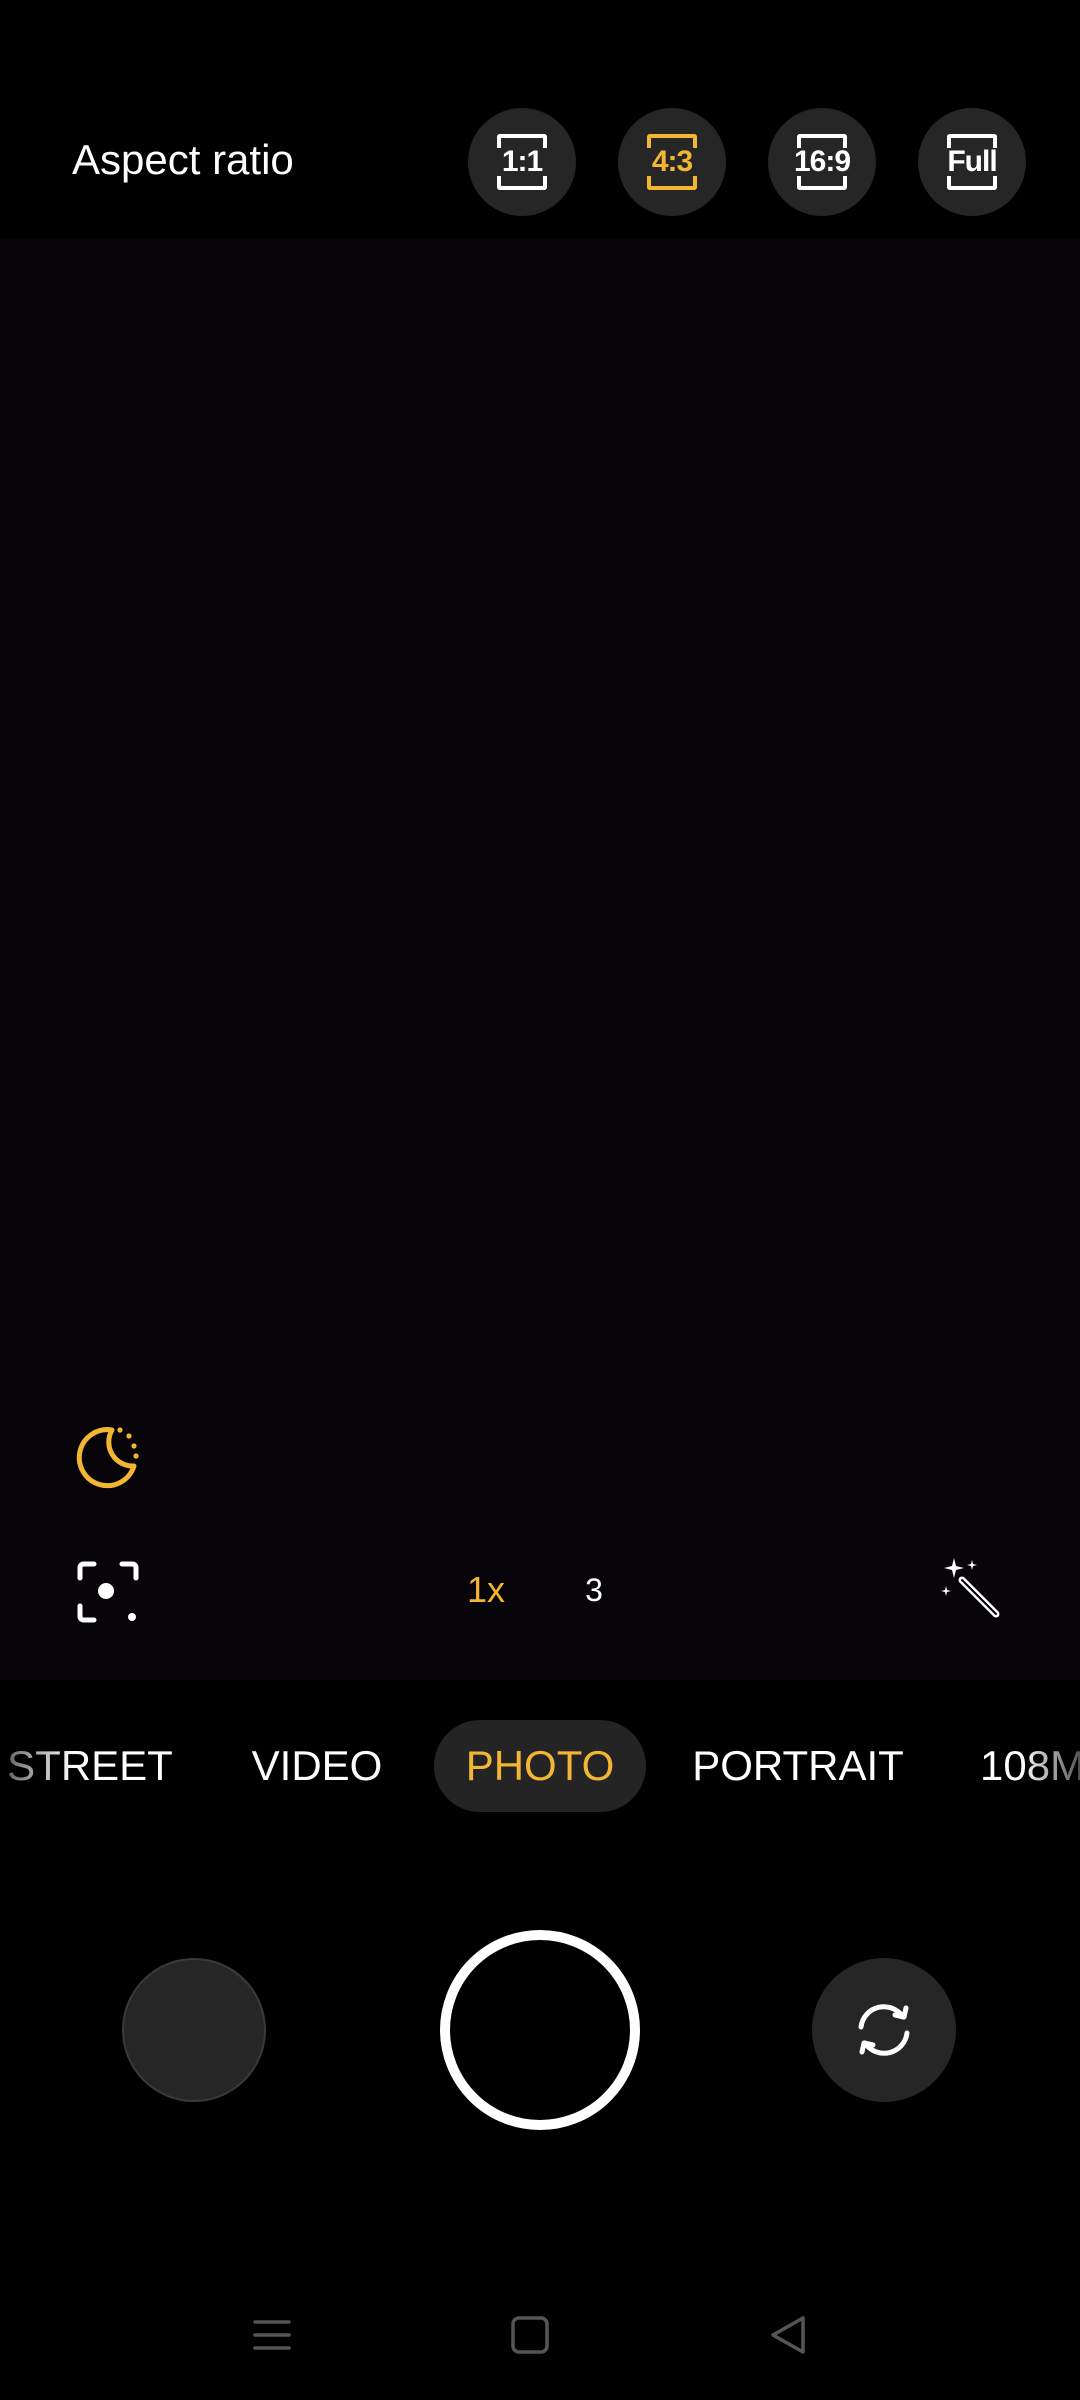 The image size is (1080, 2400). I want to click on aspect-ratio-title: Aspect ratio, so click(183, 159).